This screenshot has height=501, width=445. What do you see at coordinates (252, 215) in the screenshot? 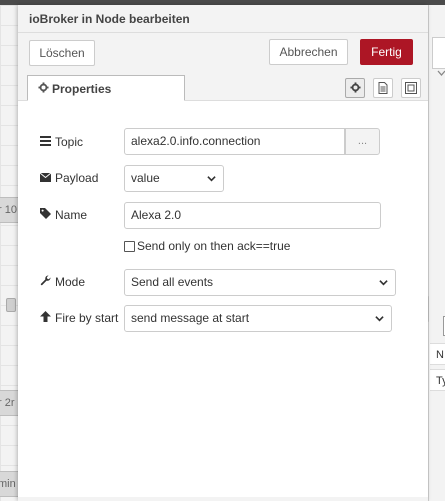
I see `name-input: Alexa 2.0` at bounding box center [252, 215].